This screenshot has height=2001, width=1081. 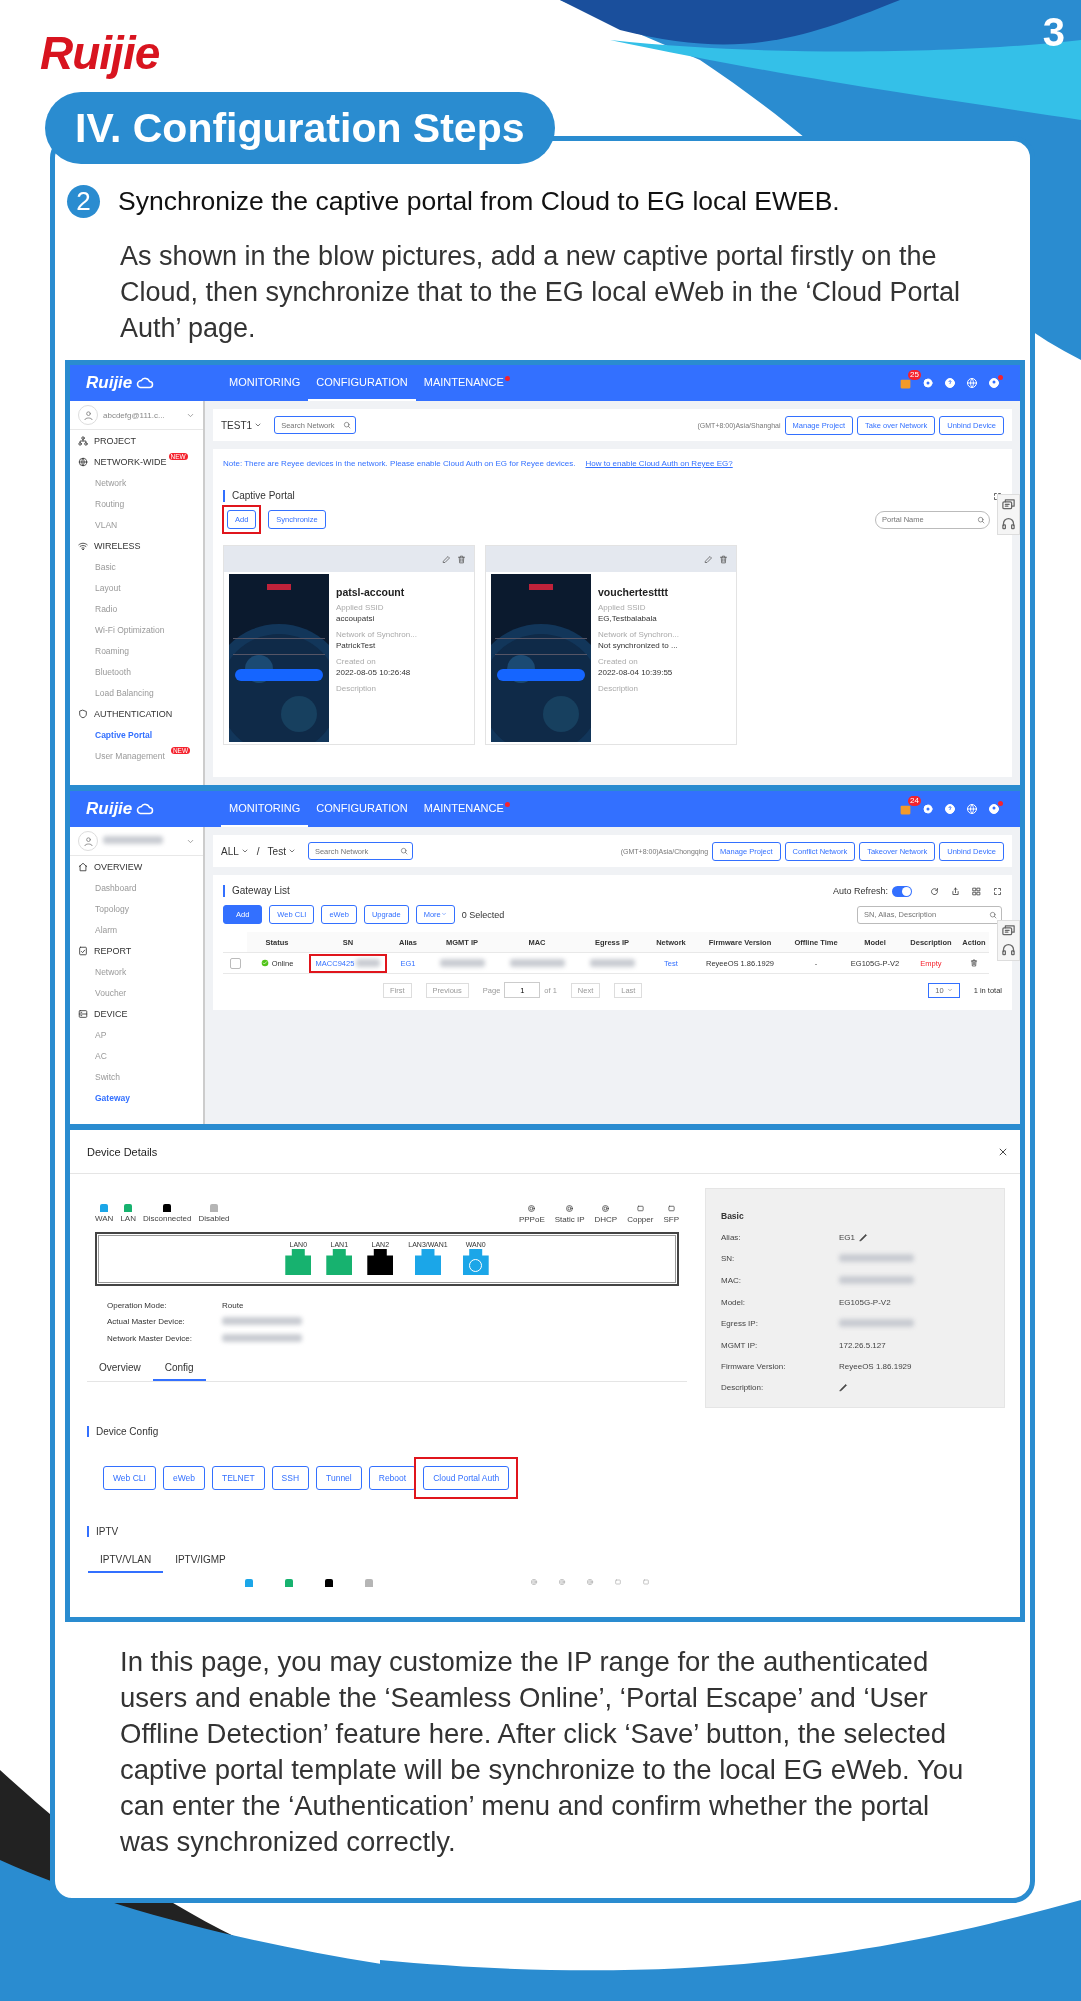 What do you see at coordinates (97, 608) in the screenshot?
I see `menu-item: Radio` at bounding box center [97, 608].